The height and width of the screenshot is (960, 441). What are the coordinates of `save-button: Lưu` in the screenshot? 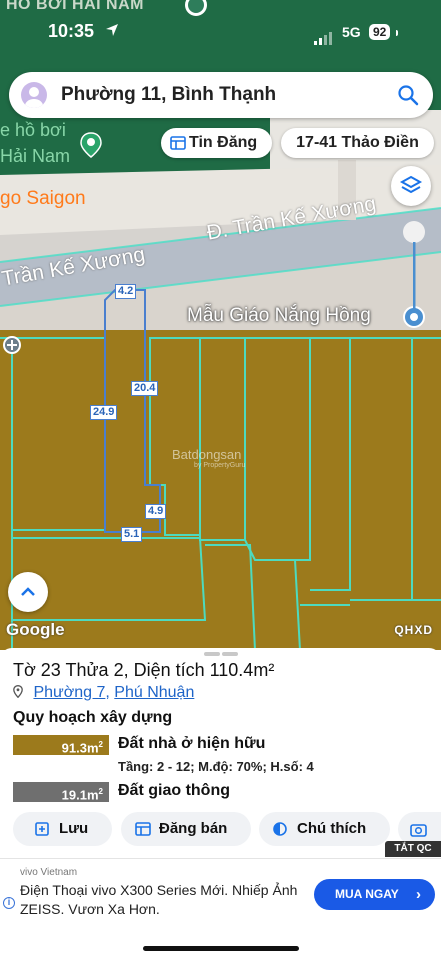 It's located at (62, 829).